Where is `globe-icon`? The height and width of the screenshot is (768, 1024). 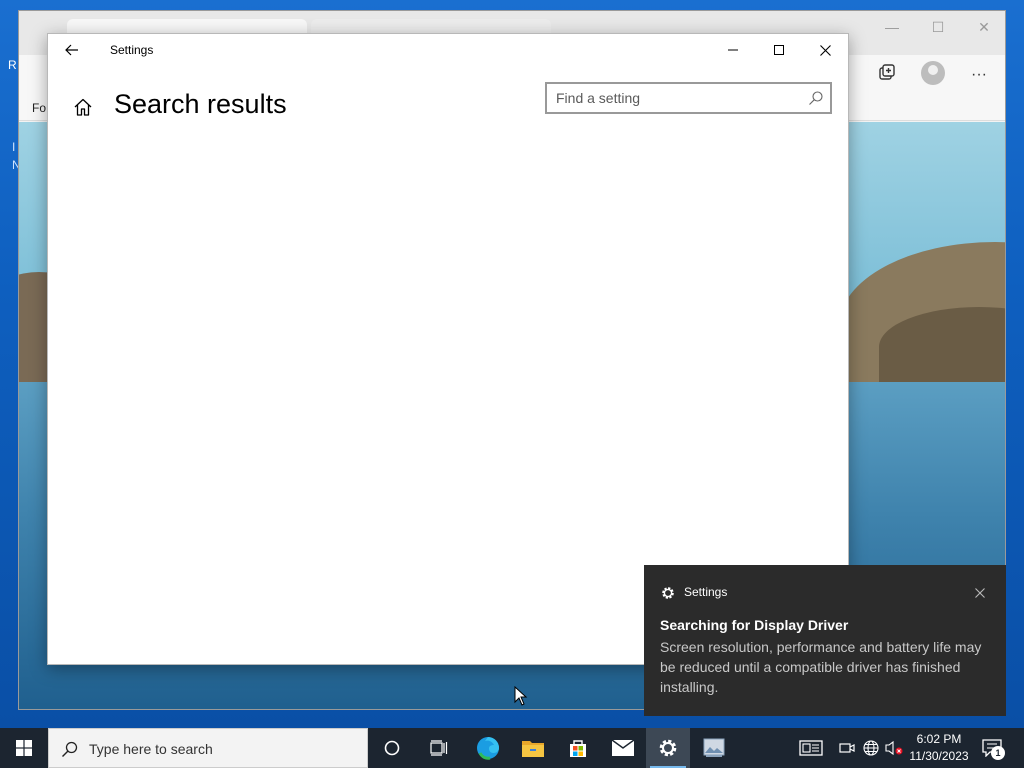 globe-icon is located at coordinates (871, 748).